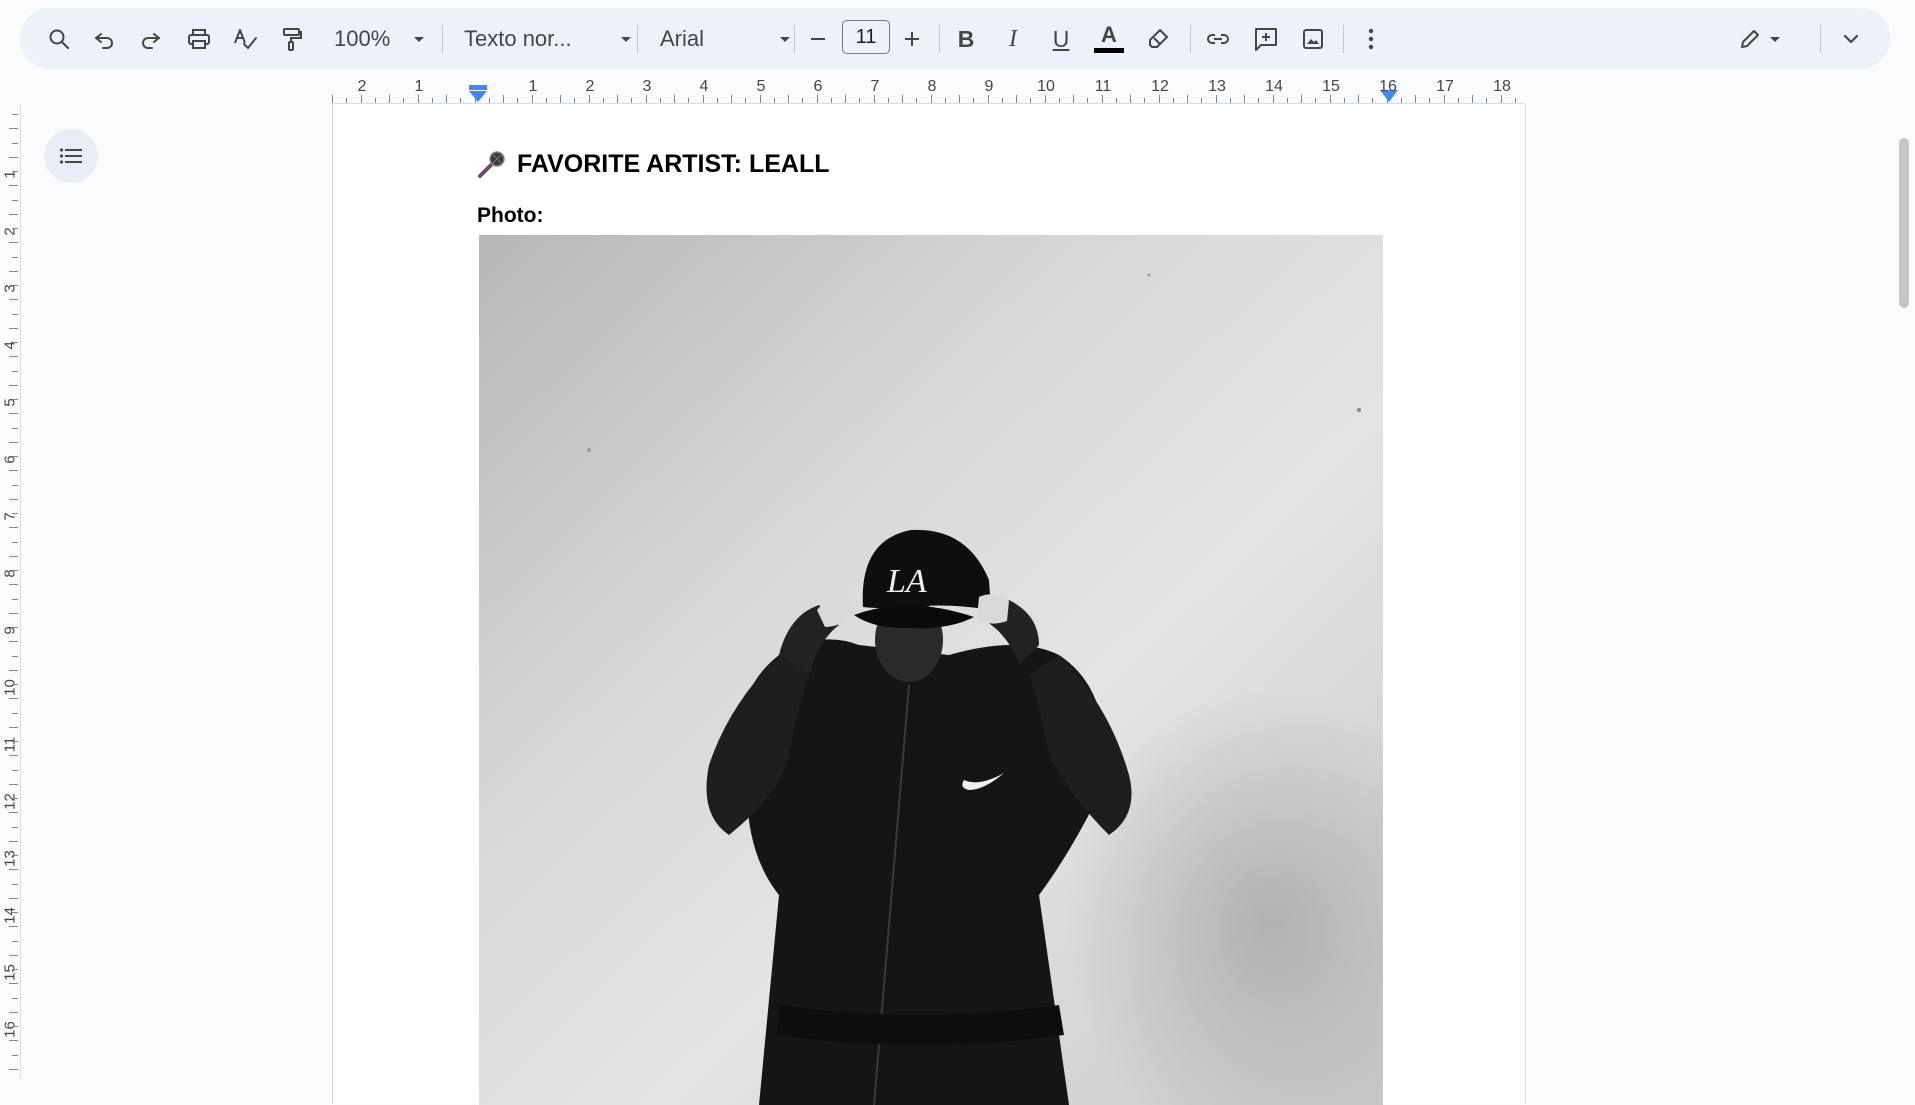 This screenshot has height=1105, width=1915. What do you see at coordinates (151, 39) in the screenshot?
I see `redo-button` at bounding box center [151, 39].